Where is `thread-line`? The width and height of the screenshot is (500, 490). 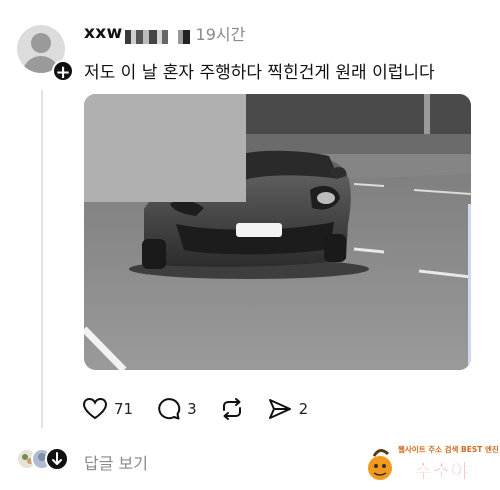
thread-line is located at coordinates (42, 259).